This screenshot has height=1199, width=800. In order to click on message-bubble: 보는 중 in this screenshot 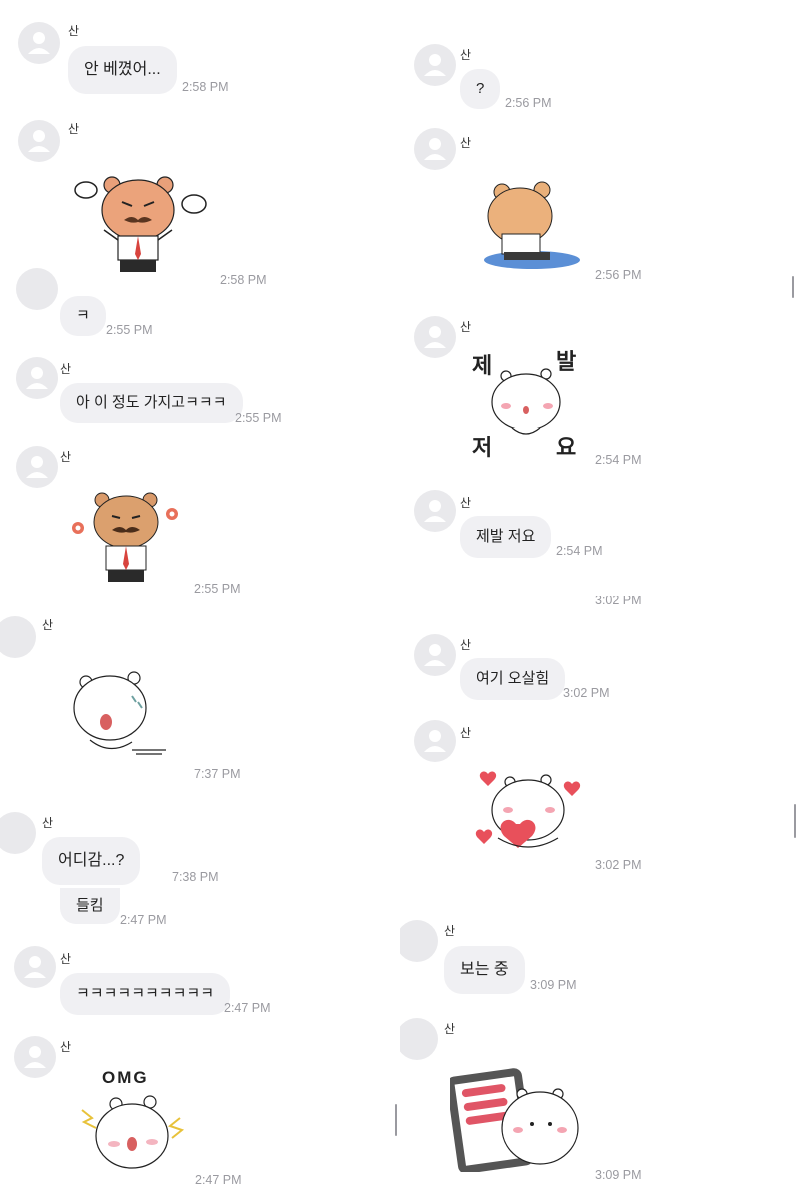, I will do `click(484, 970)`.